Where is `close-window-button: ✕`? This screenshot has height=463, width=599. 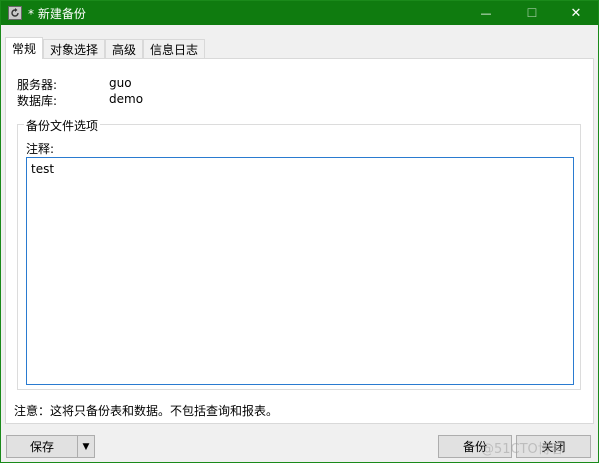 close-window-button: ✕ is located at coordinates (576, 13).